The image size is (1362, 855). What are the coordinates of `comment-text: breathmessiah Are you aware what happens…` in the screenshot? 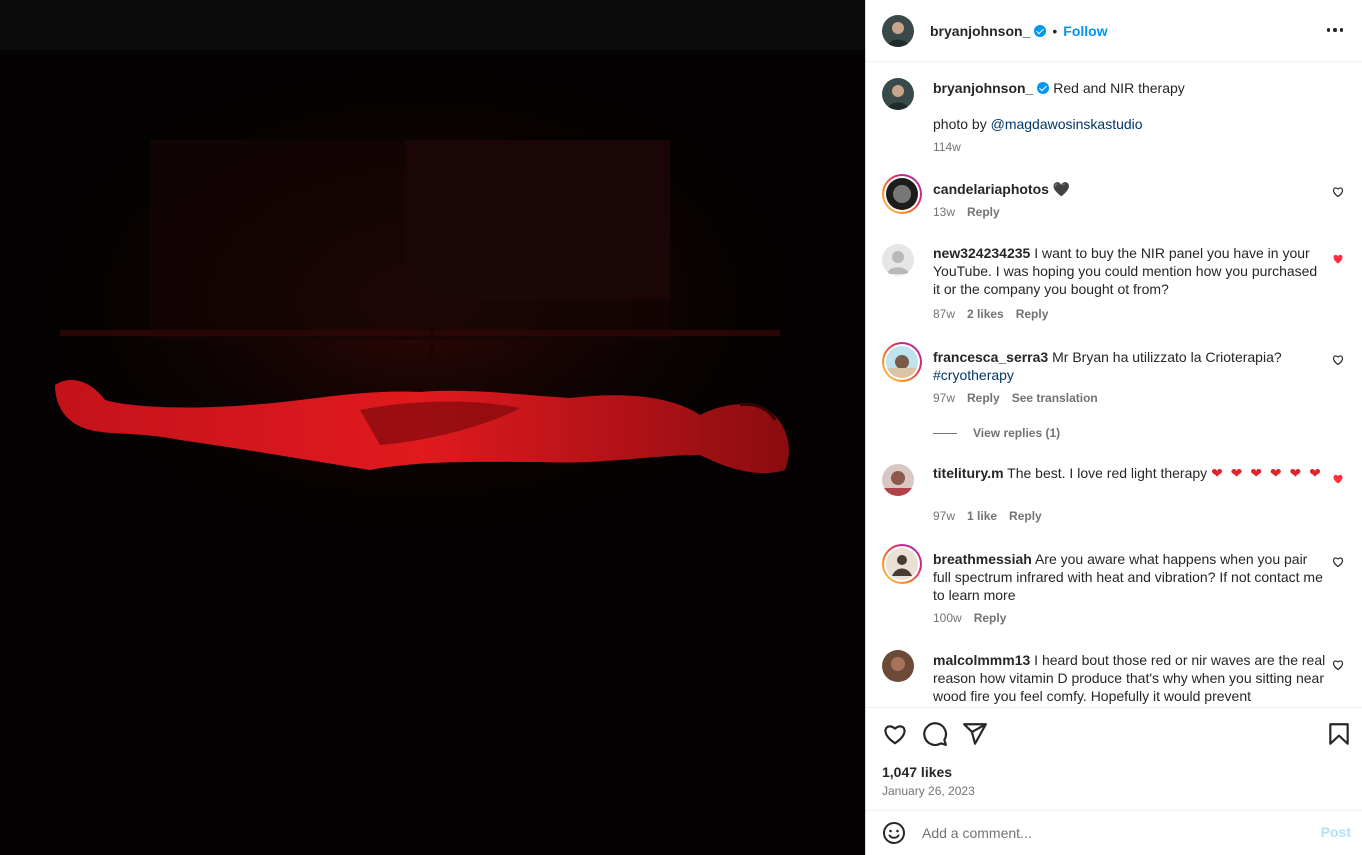 It's located at (1130, 577).